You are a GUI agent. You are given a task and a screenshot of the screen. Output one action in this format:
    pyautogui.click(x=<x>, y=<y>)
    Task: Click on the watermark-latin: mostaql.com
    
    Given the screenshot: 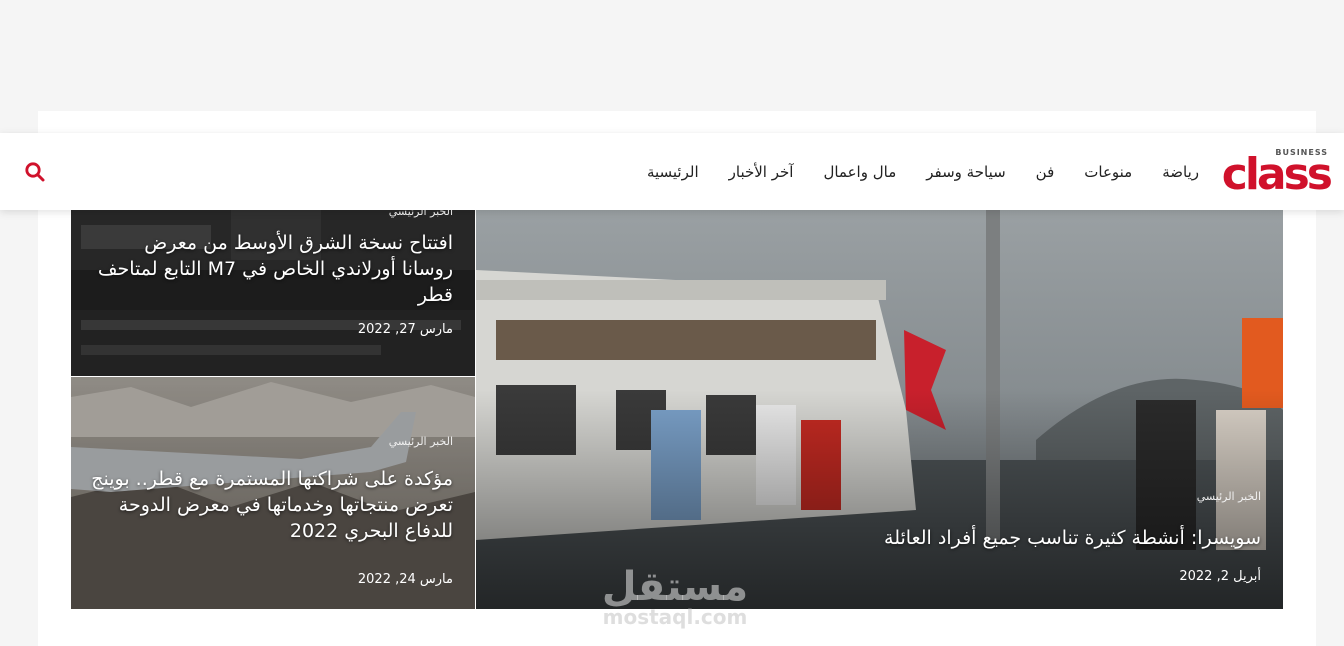 What is the action you would take?
    pyautogui.click(x=675, y=617)
    